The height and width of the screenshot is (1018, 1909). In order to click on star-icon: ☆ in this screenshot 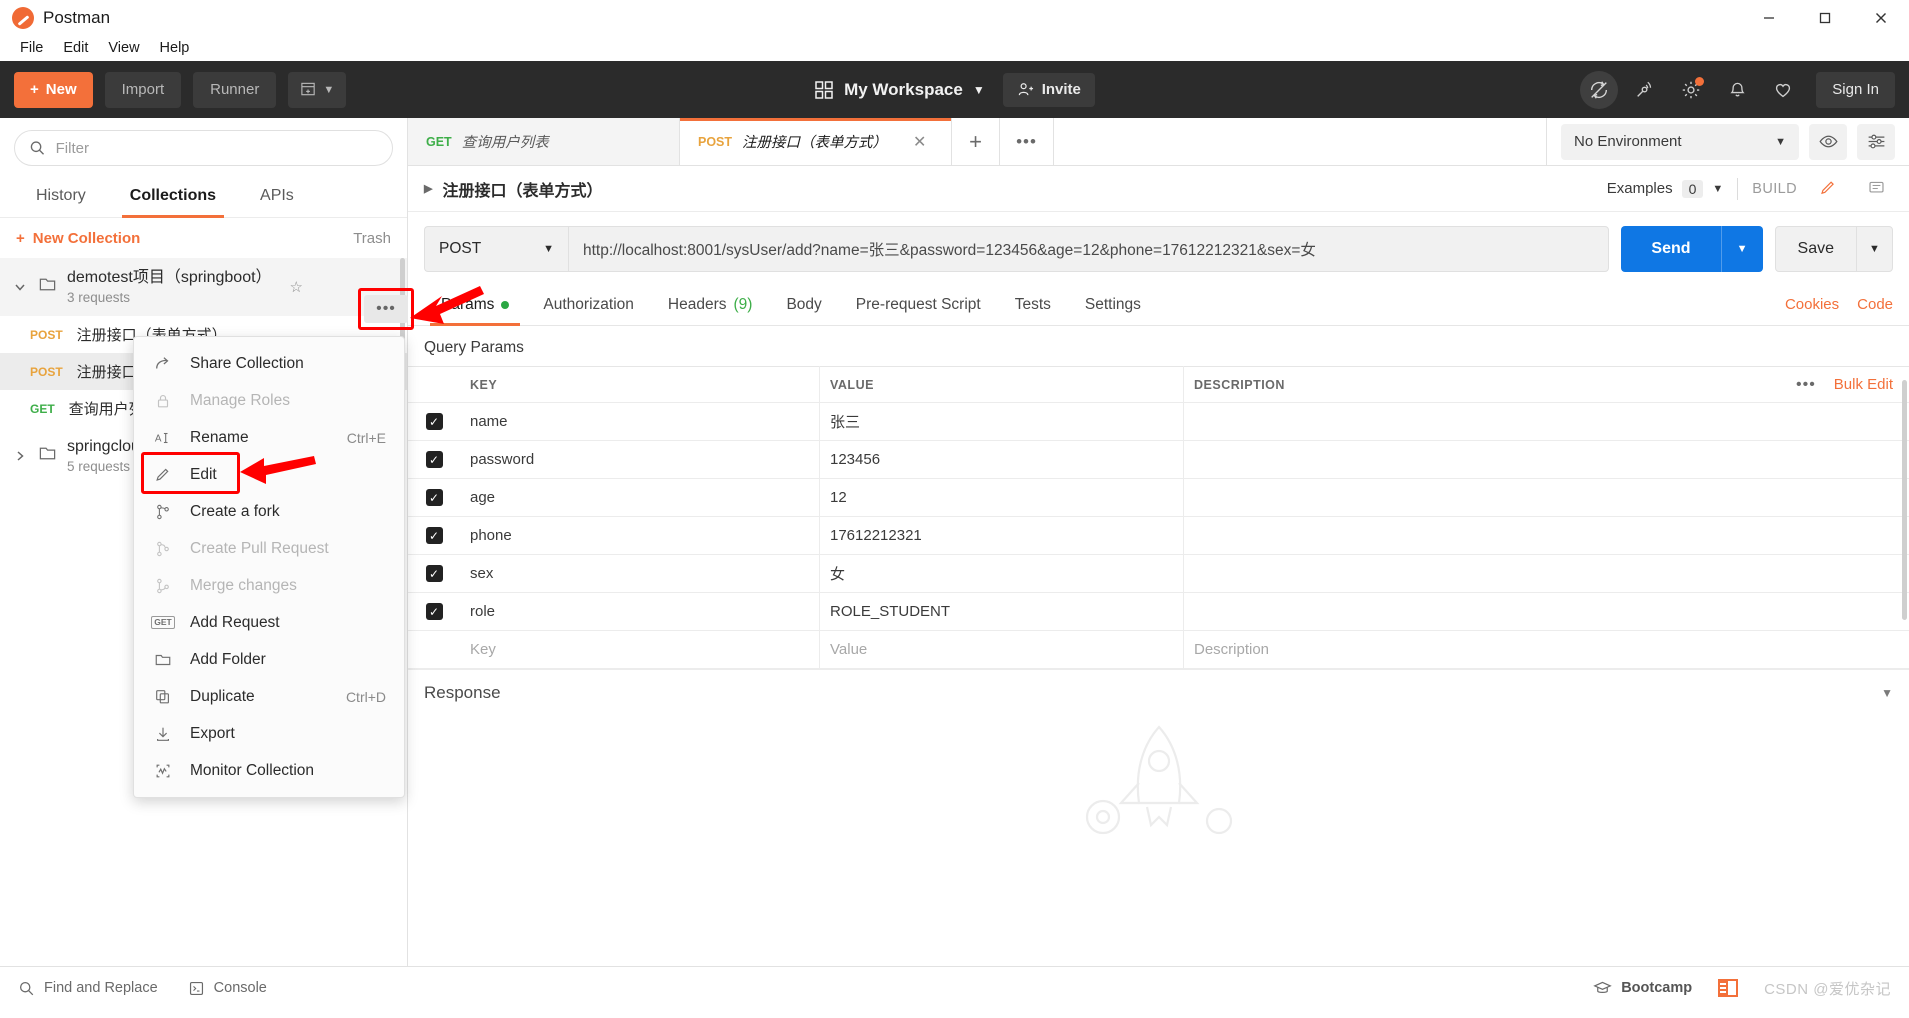, I will do `click(296, 287)`.